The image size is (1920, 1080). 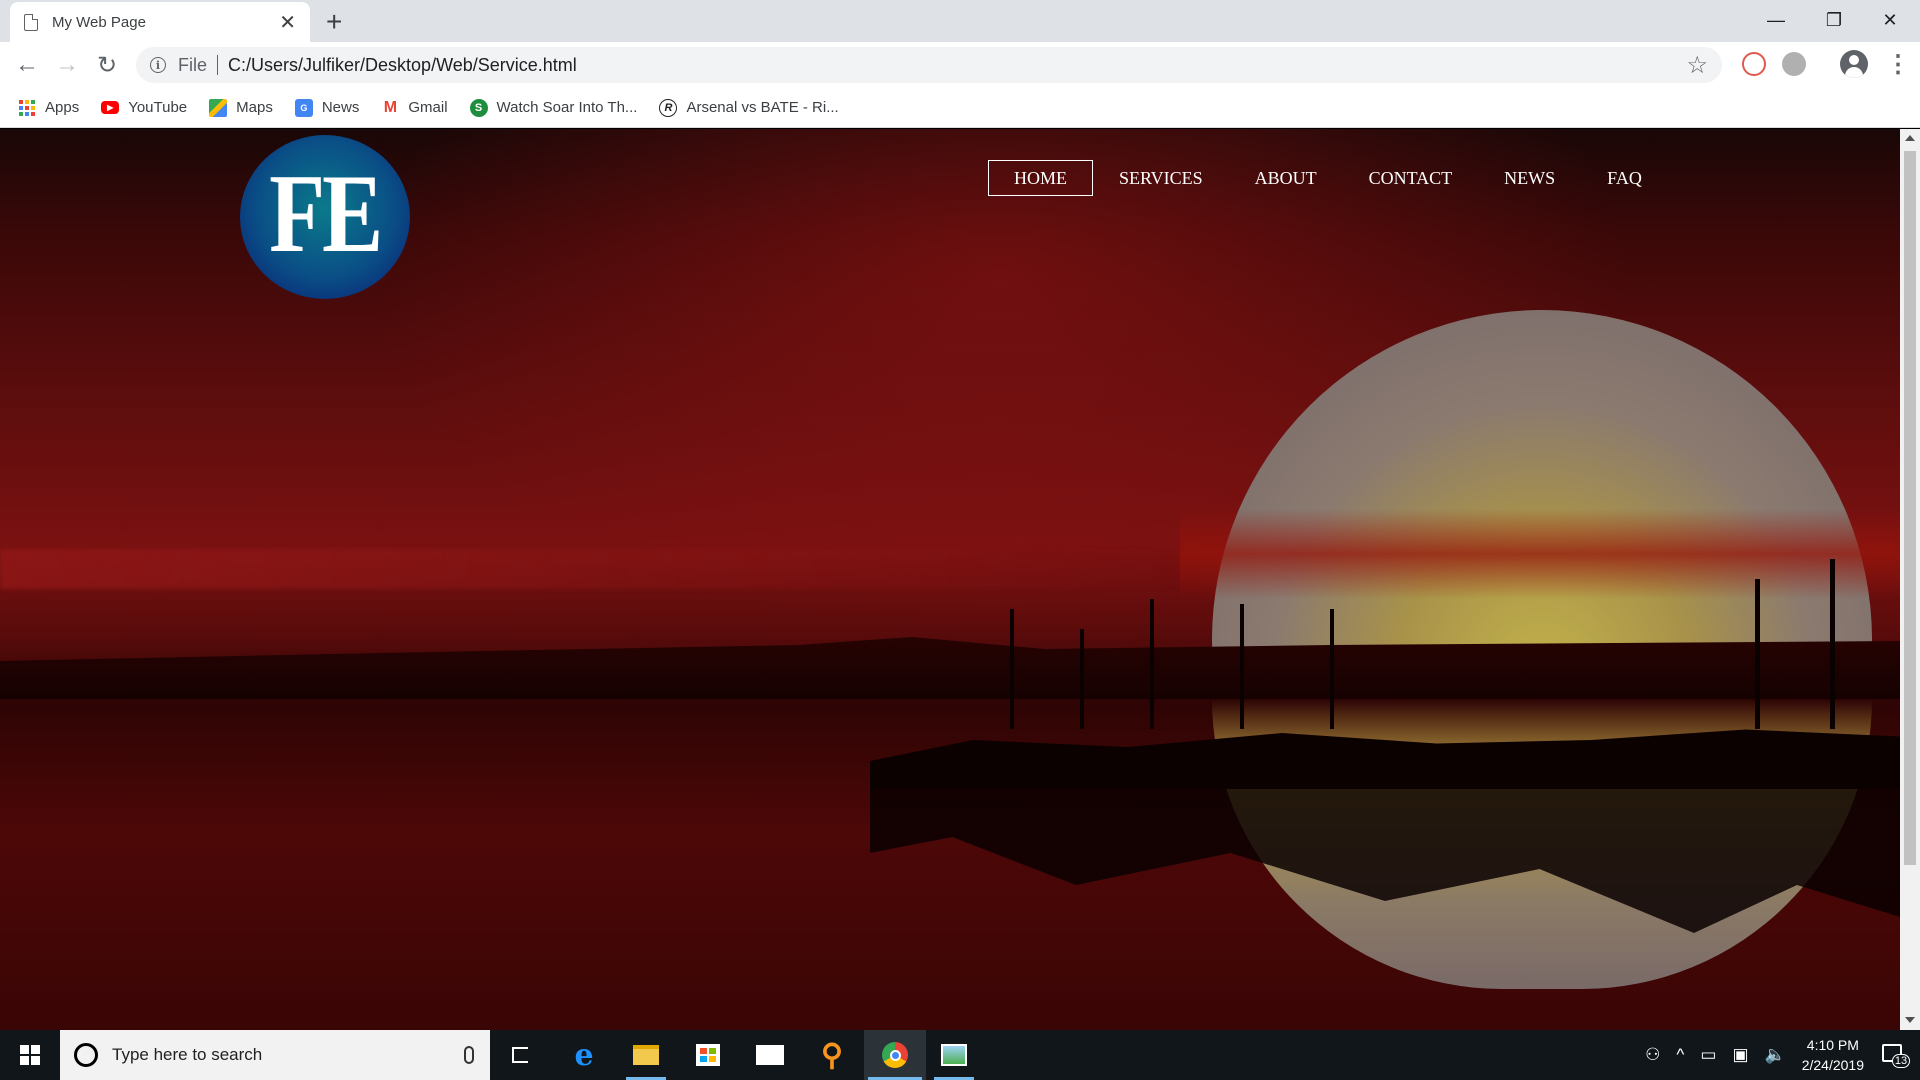 What do you see at coordinates (478, 107) in the screenshot?
I see `green-s-icon: S` at bounding box center [478, 107].